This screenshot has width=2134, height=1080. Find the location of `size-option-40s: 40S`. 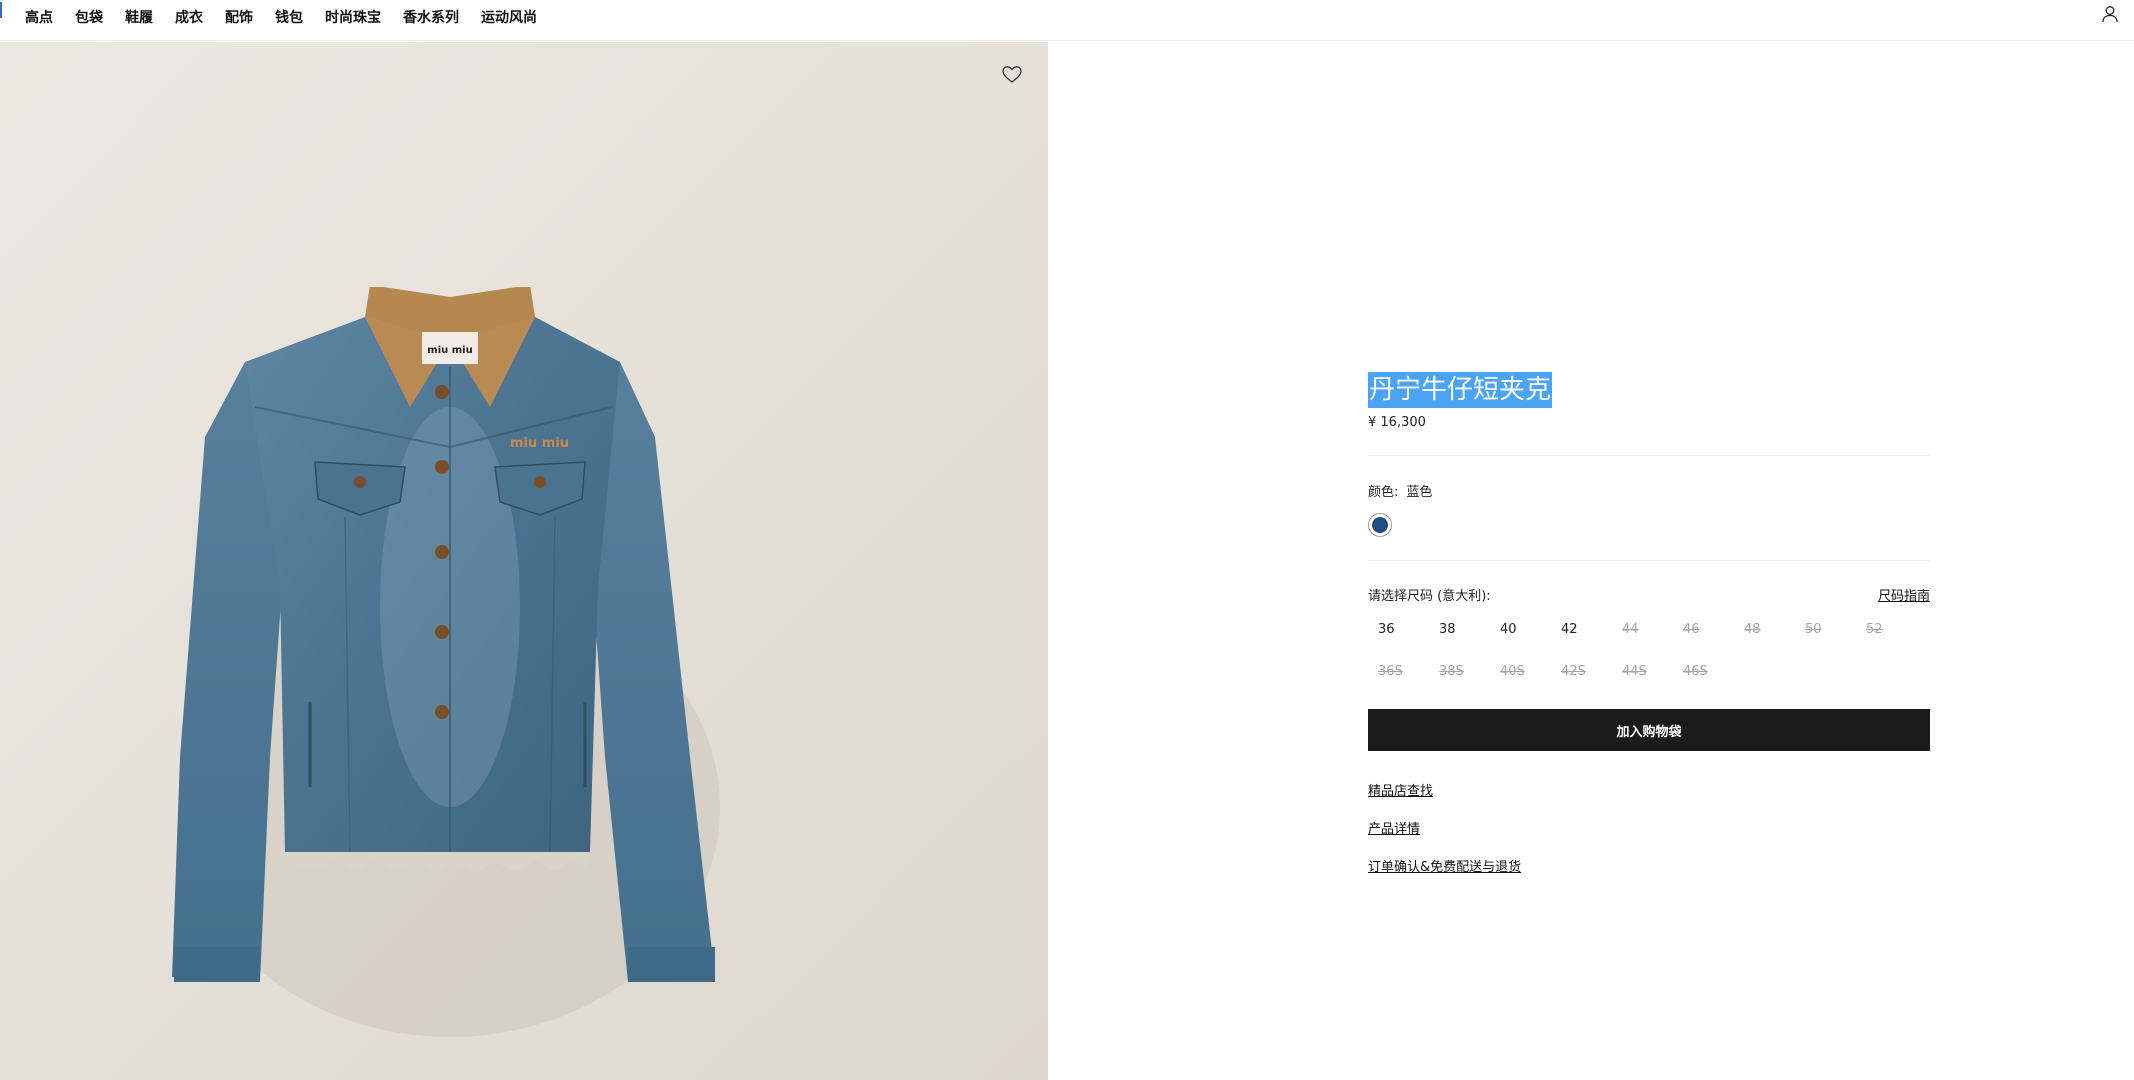

size-option-40s: 40S is located at coordinates (1512, 671).